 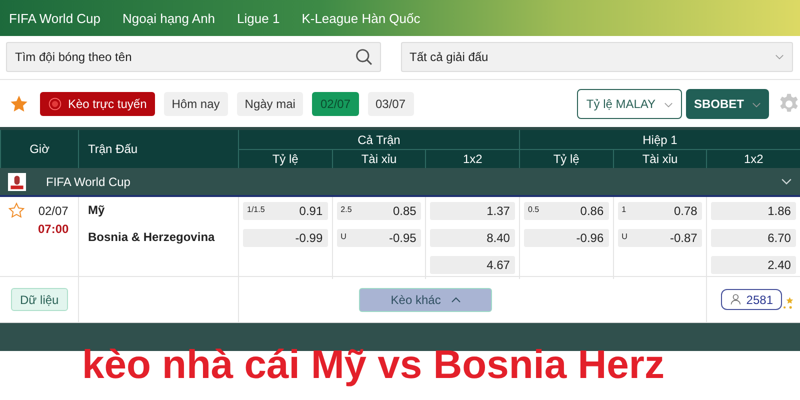 What do you see at coordinates (285, 211) in the screenshot?
I see `odds-cell: 1/1.5 0.91` at bounding box center [285, 211].